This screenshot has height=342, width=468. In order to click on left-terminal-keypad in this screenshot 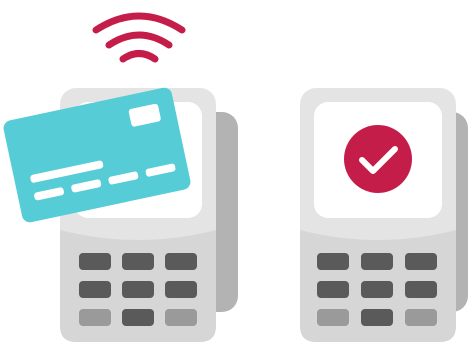, I will do `click(138, 289)`.